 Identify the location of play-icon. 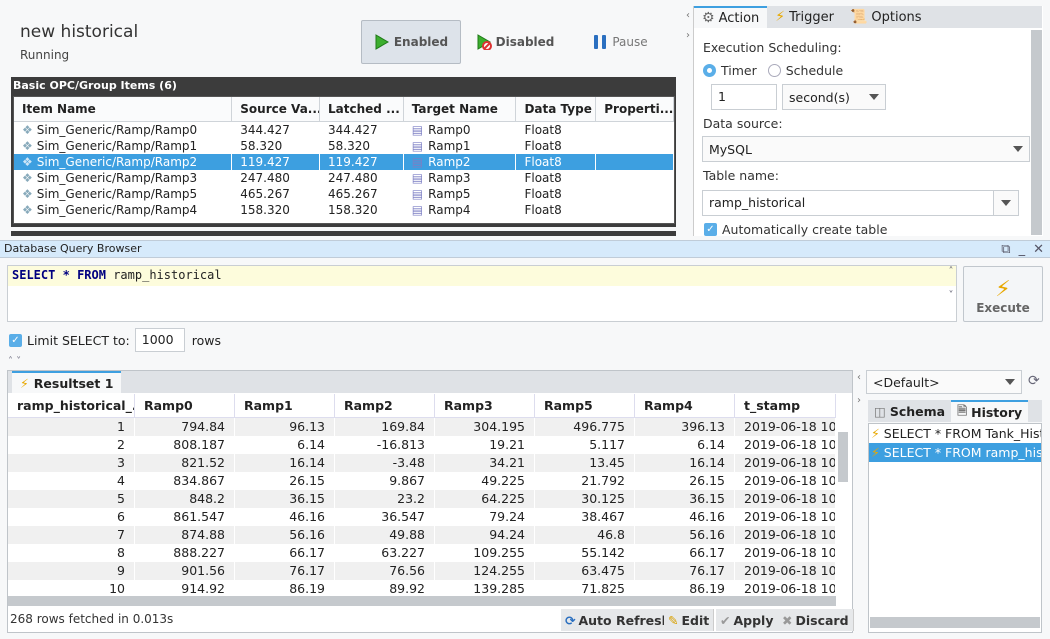
(382, 42).